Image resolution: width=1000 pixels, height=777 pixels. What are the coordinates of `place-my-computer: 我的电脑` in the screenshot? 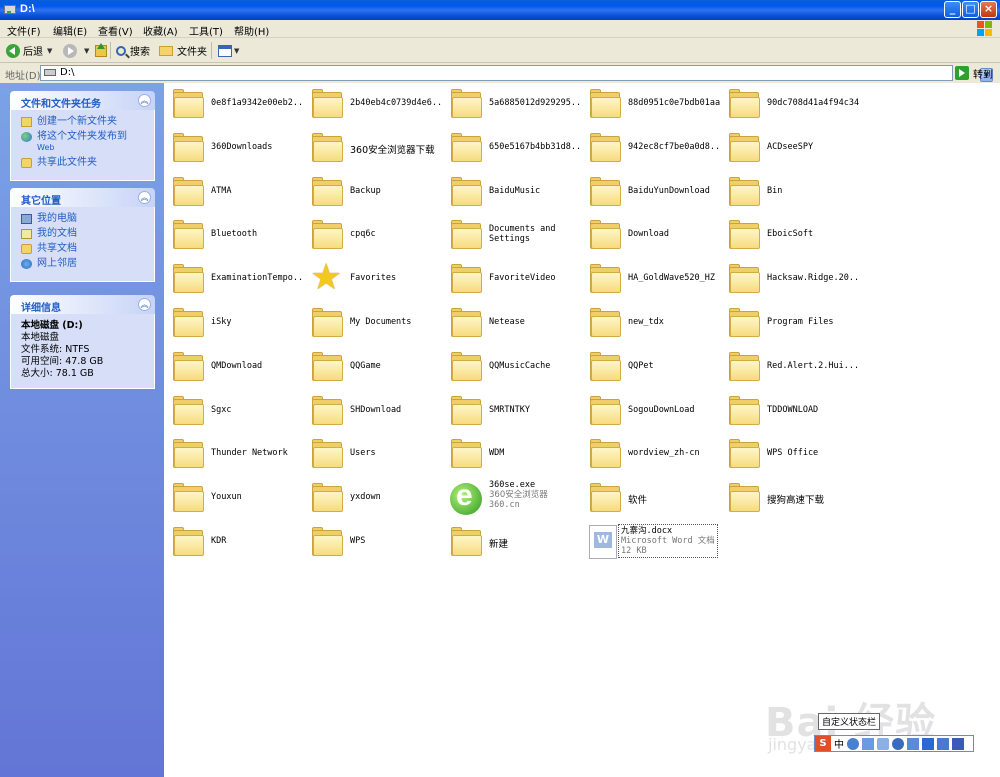 It's located at (84, 218).